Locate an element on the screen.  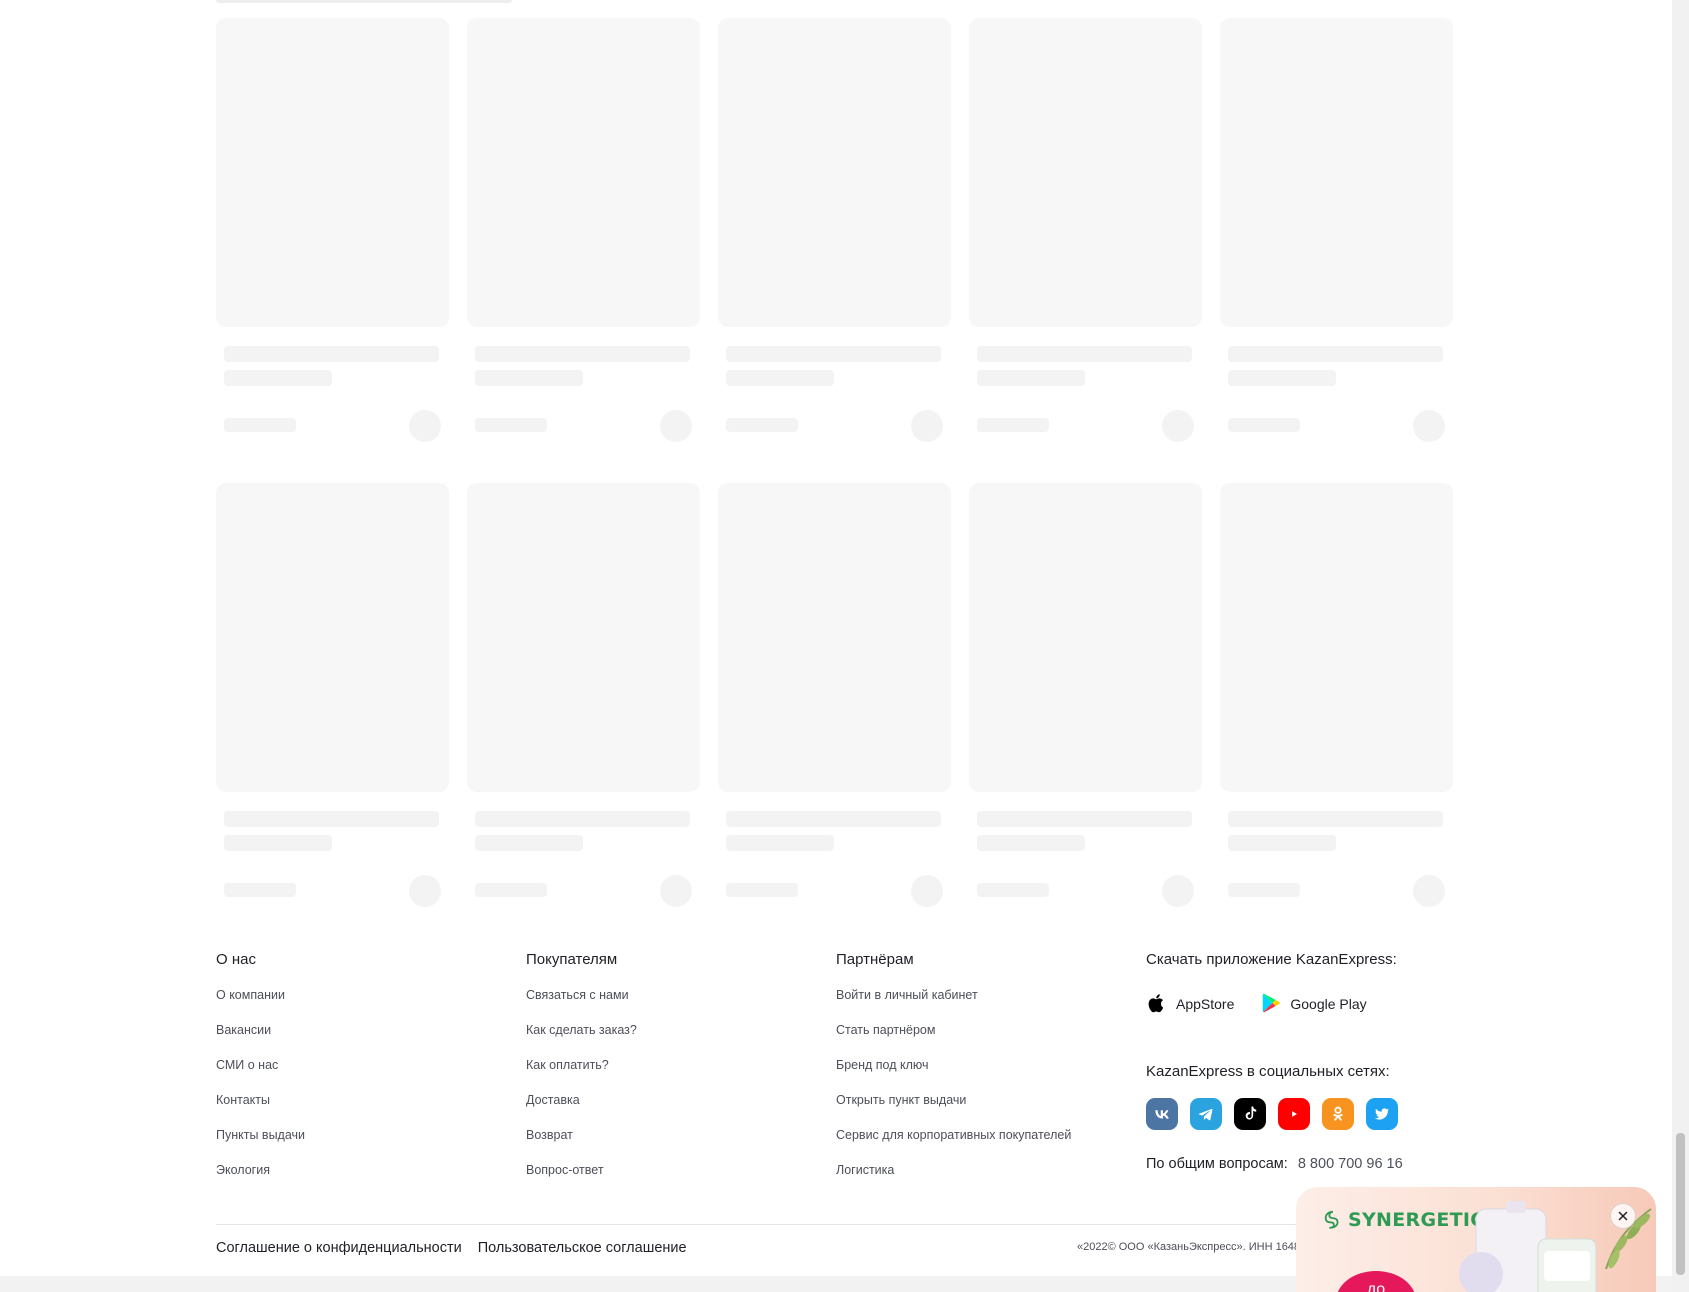
footer-link-turnkey-brand: Бренд под ключ is located at coordinates (953, 1065).